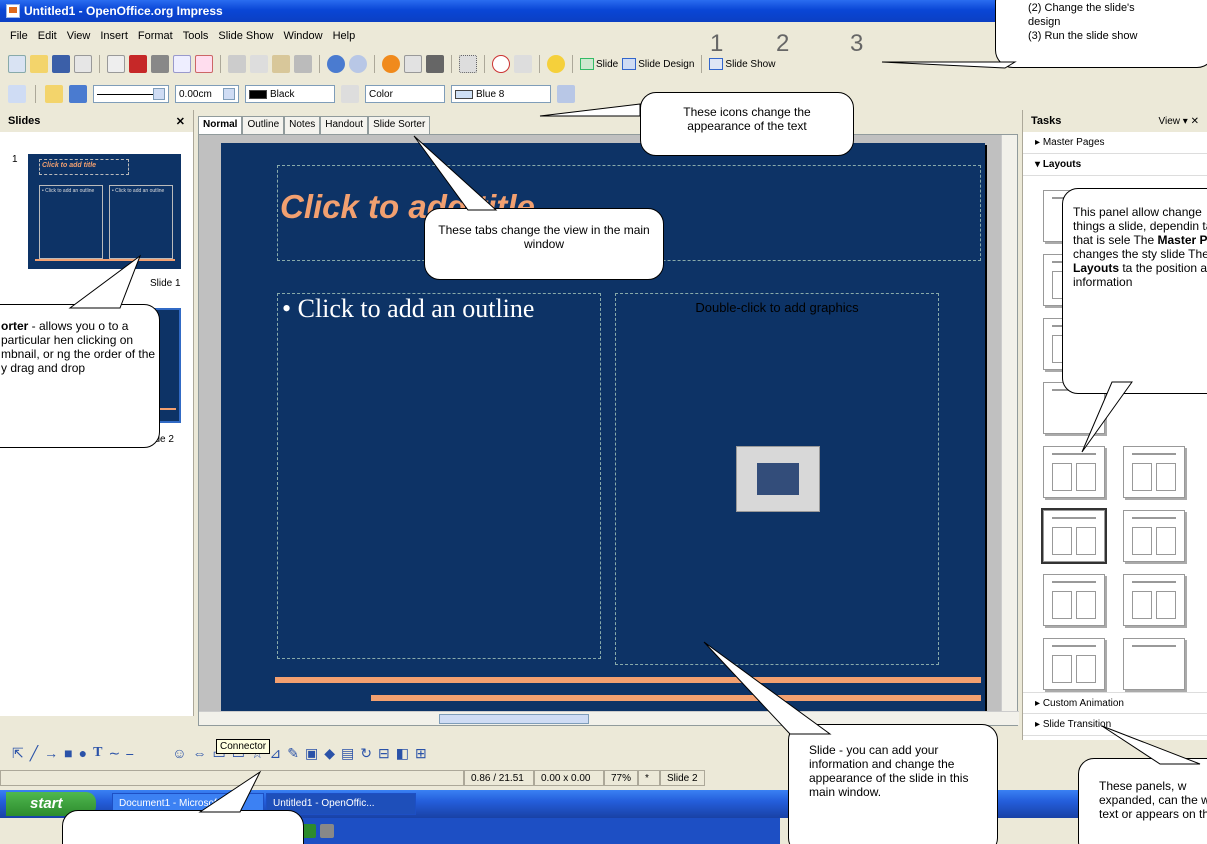 The width and height of the screenshot is (1207, 844). I want to click on tasks-pane-title: Tasks, so click(1046, 121).